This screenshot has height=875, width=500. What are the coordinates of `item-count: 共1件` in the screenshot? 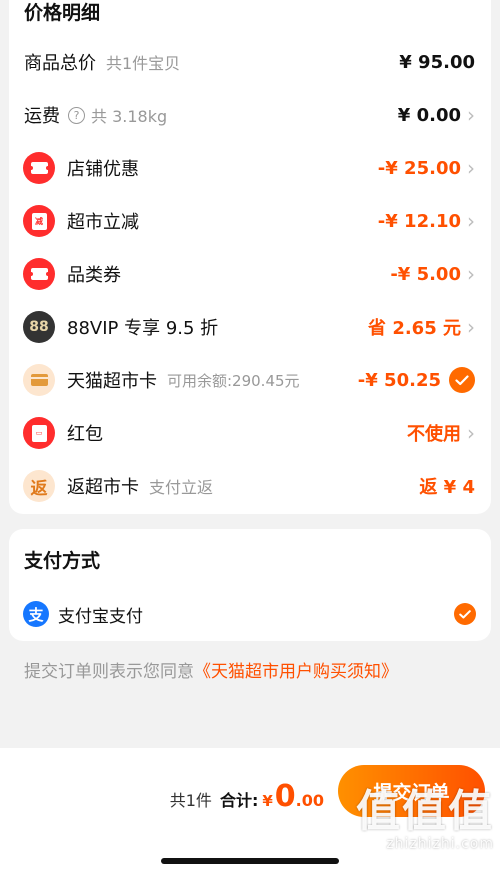 It's located at (190, 800).